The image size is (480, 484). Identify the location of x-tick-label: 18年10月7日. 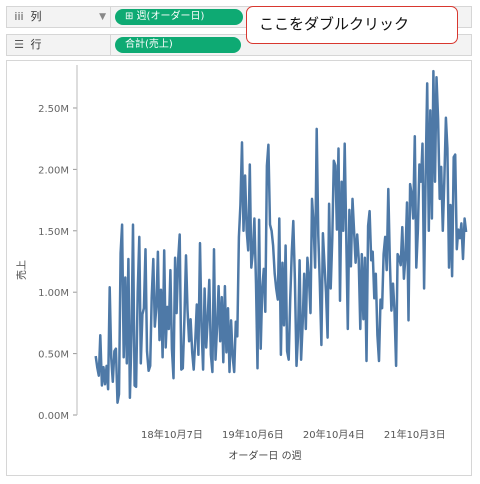
(172, 434).